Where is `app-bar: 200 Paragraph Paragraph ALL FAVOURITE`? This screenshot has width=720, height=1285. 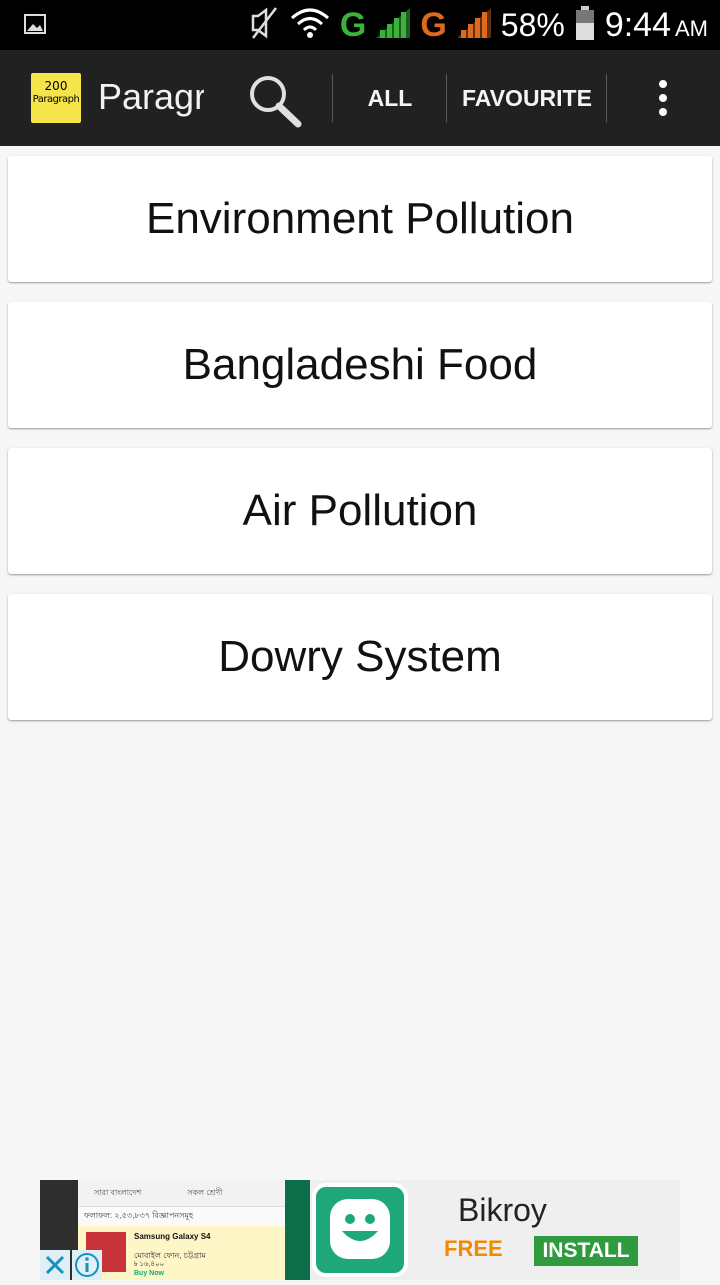
app-bar: 200 Paragraph Paragraph ALL FAVOURITE is located at coordinates (360, 98).